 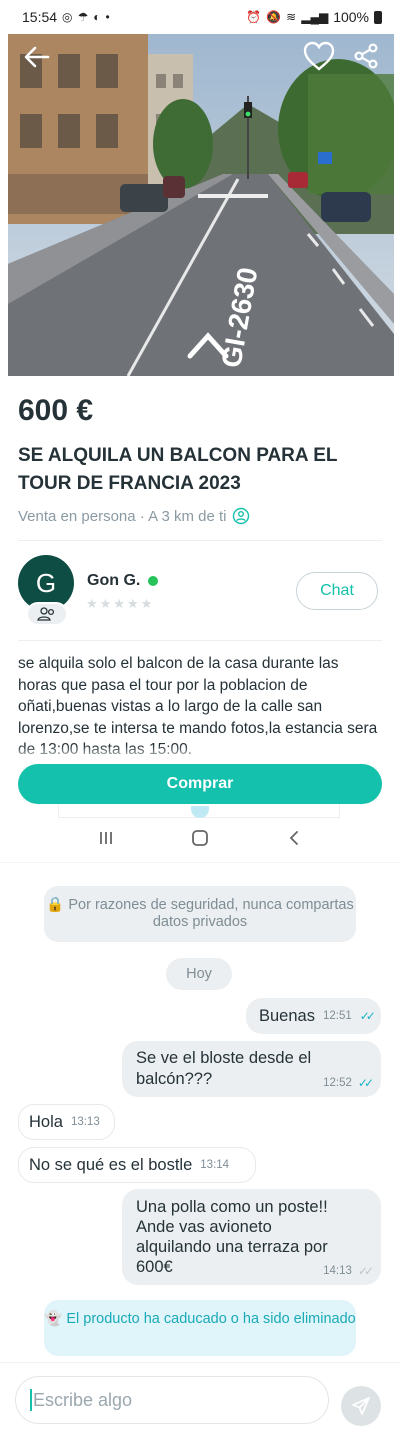 I want to click on share-button, so click(x=366, y=56).